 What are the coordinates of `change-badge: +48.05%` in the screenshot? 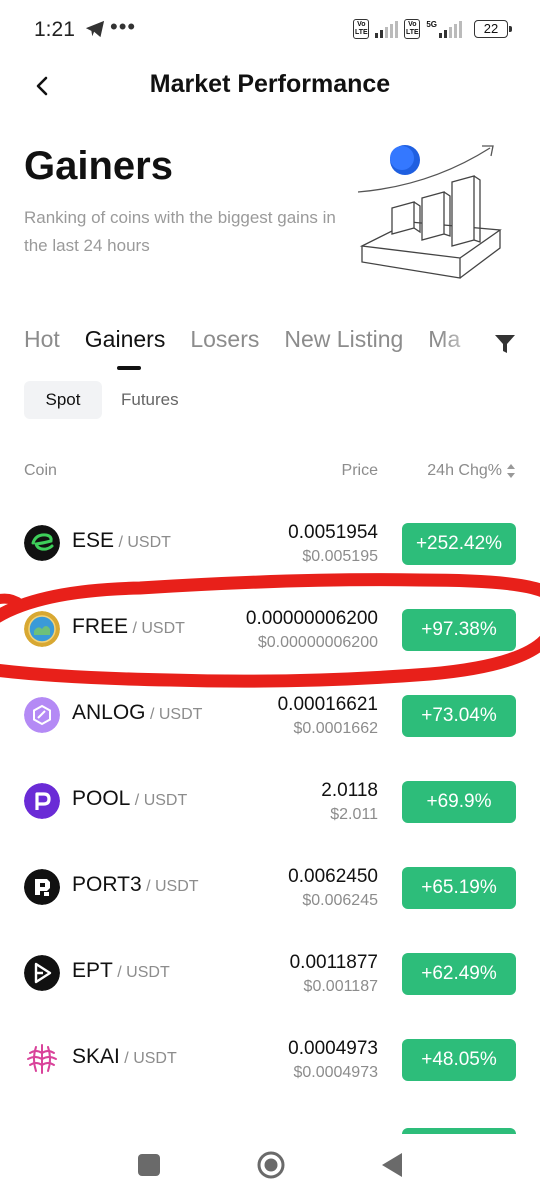 It's located at (459, 1060).